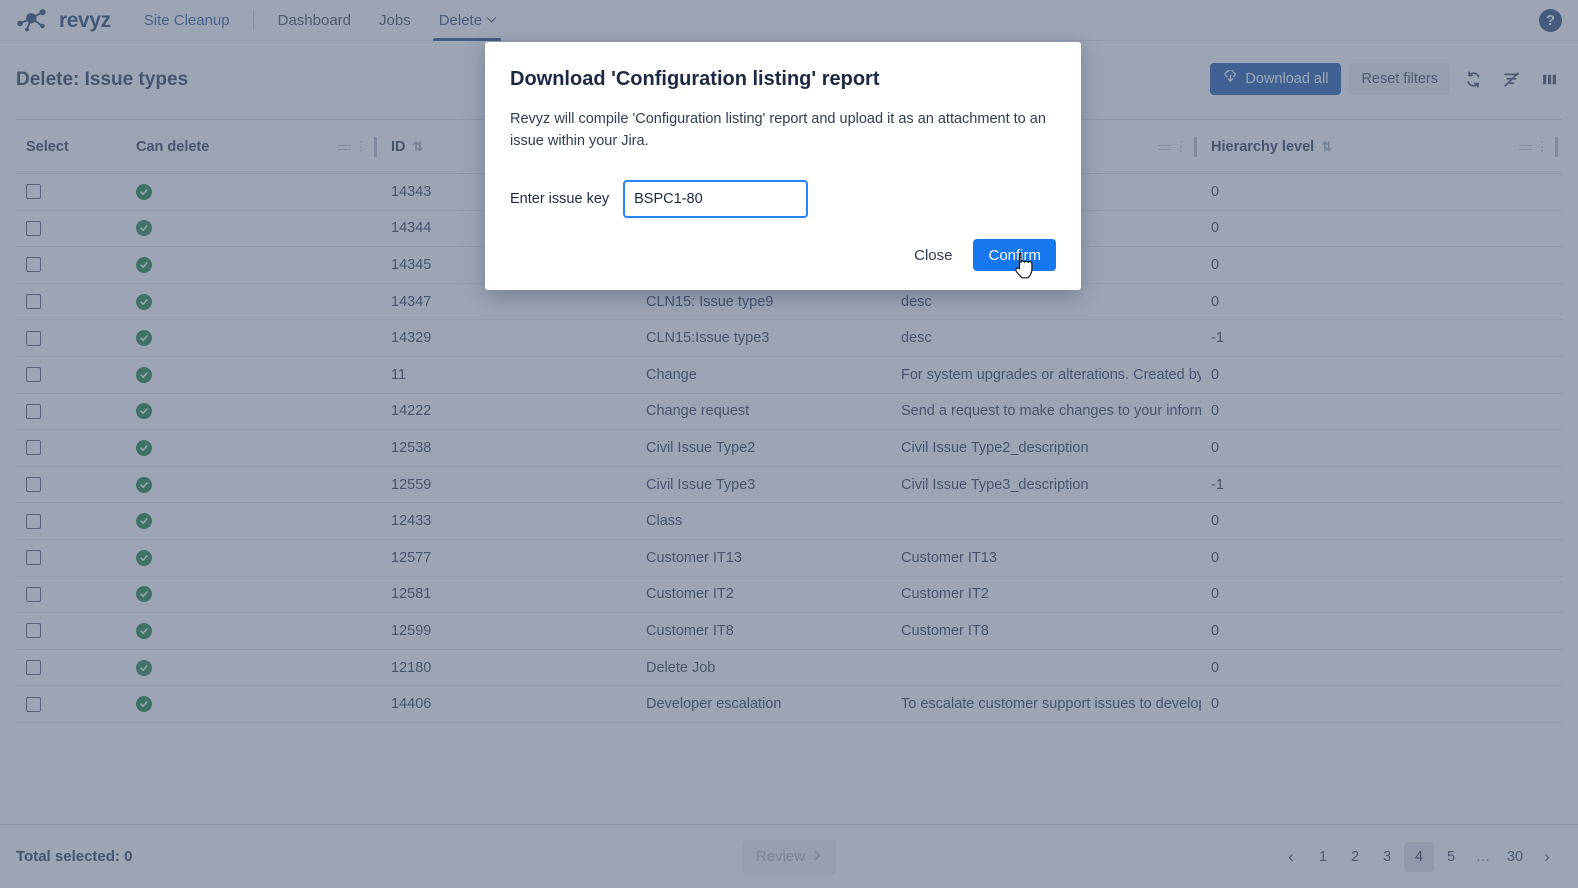 Image resolution: width=1578 pixels, height=888 pixels. Describe the element at coordinates (716, 198) in the screenshot. I see `issue-key-input` at that location.